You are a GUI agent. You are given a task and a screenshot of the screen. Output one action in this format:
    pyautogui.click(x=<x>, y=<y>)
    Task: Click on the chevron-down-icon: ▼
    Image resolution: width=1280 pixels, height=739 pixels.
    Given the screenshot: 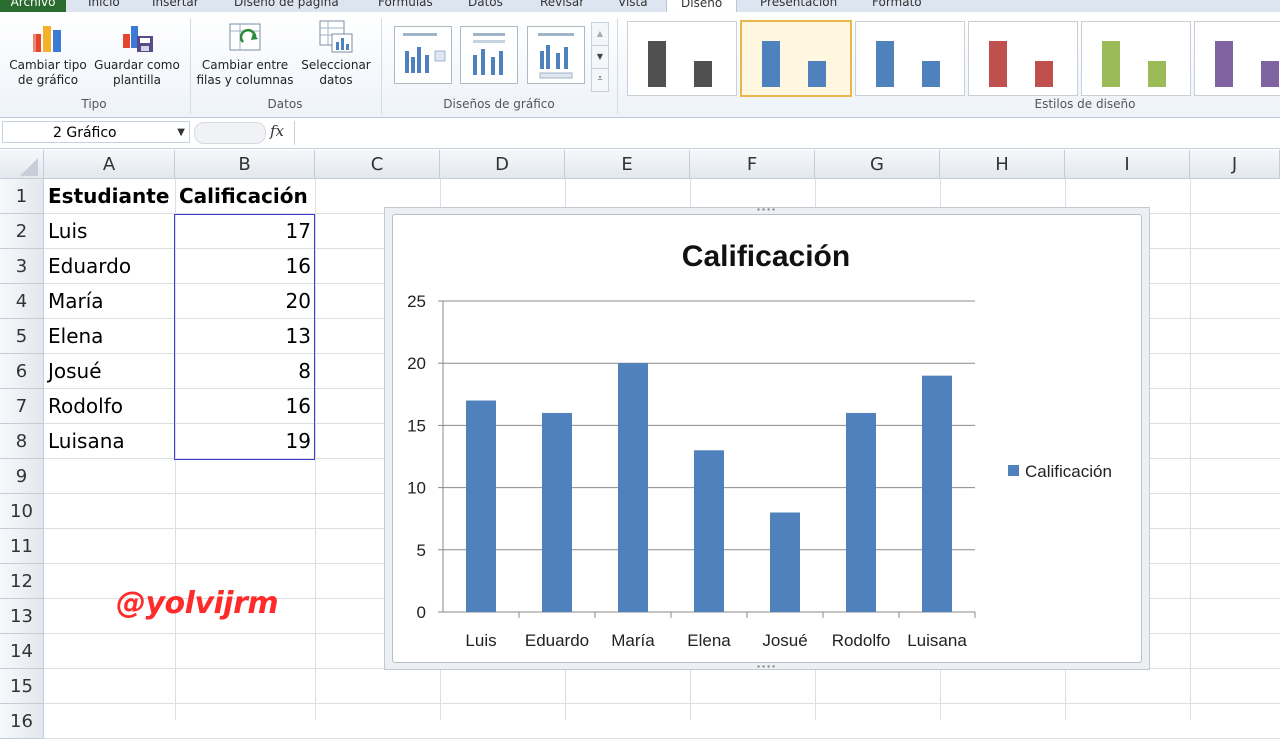 What is the action you would take?
    pyautogui.click(x=181, y=133)
    